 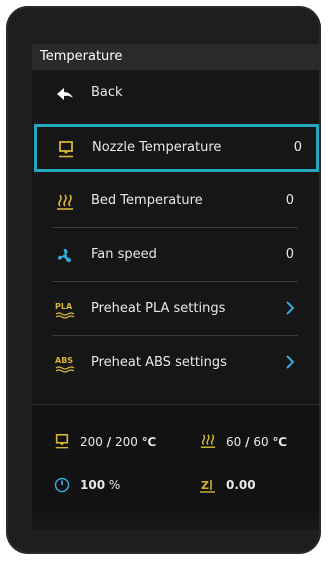 I want to click on menu-item-preheat-pla: PLA Preheat PLA settings, so click(x=171, y=310).